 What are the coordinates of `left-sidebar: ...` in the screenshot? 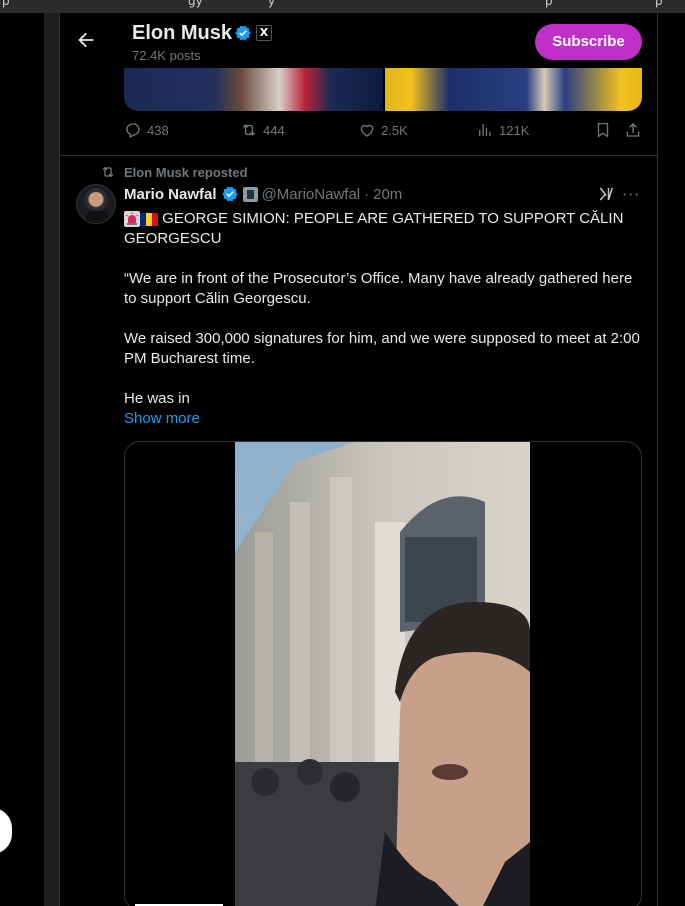 It's located at (30, 459).